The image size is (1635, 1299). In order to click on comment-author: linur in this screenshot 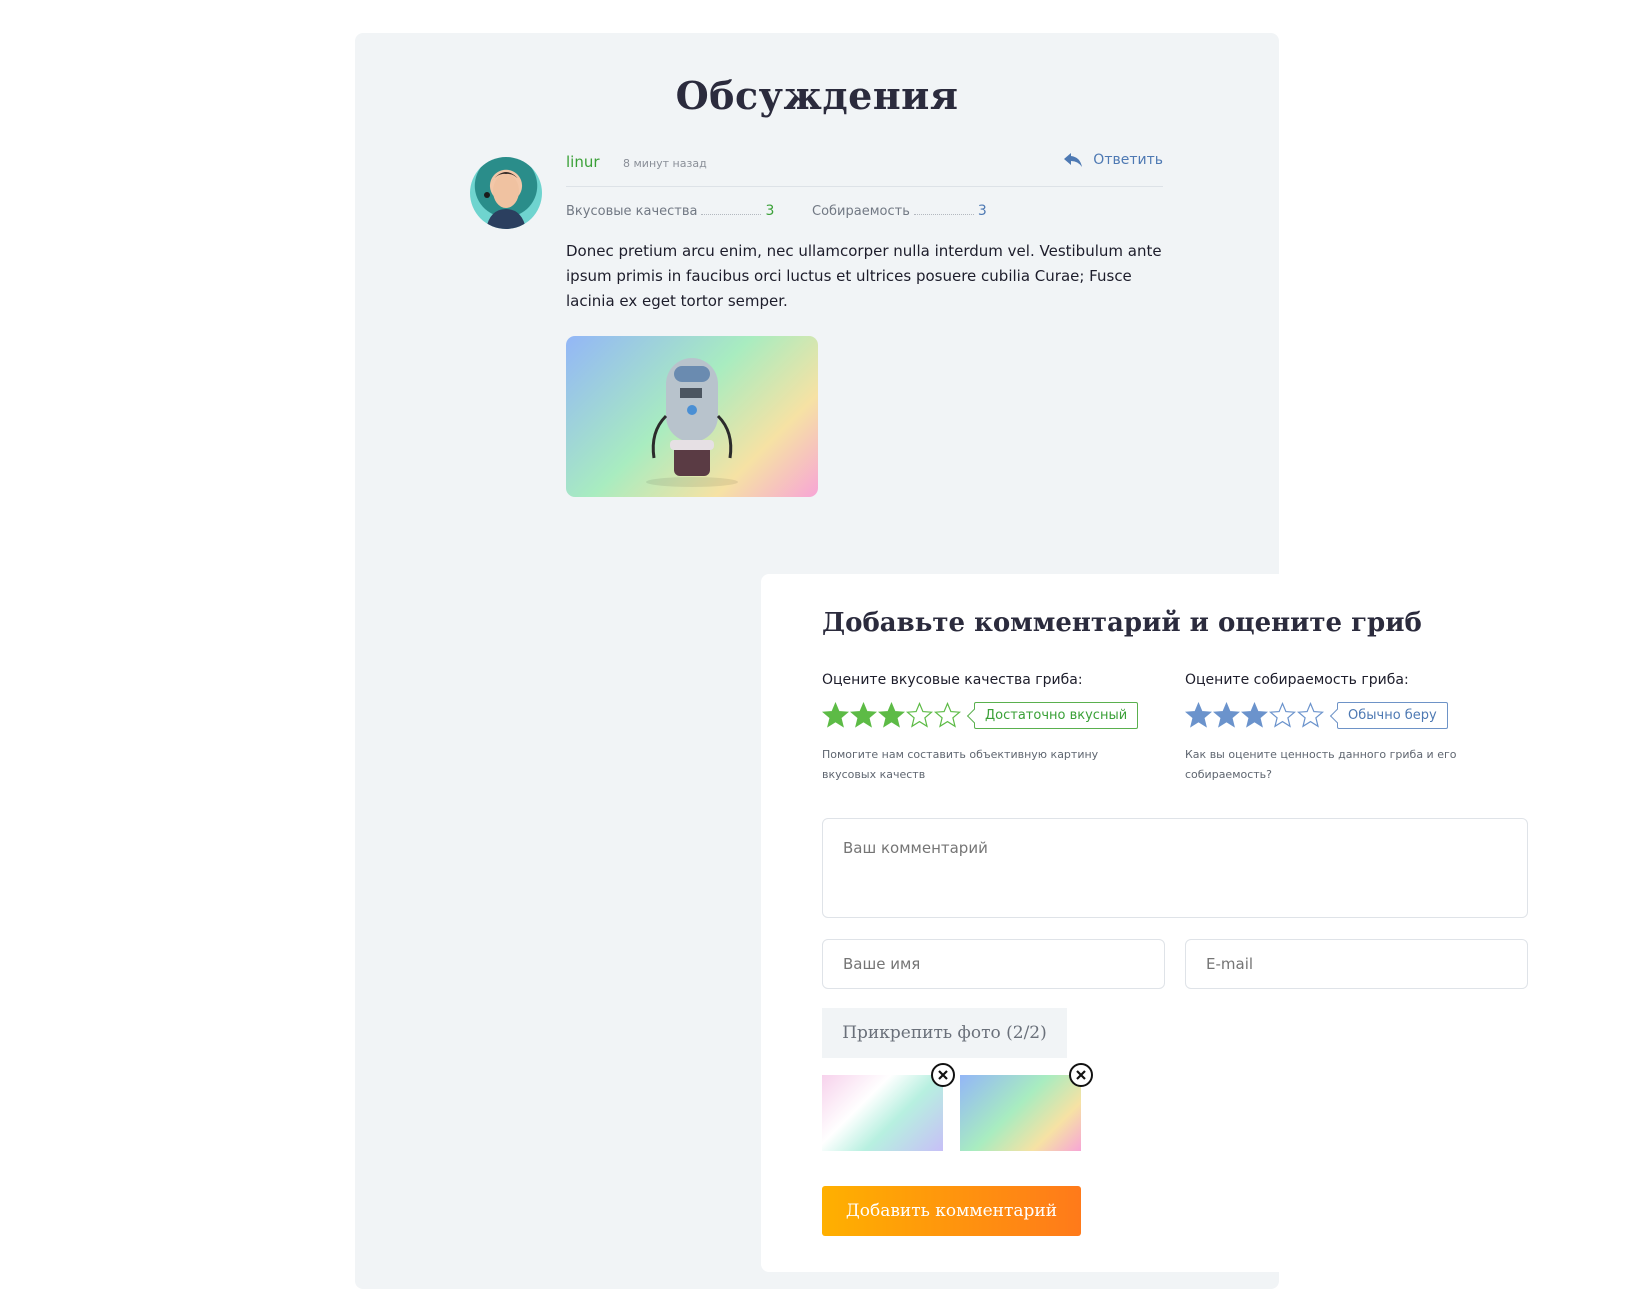, I will do `click(583, 162)`.